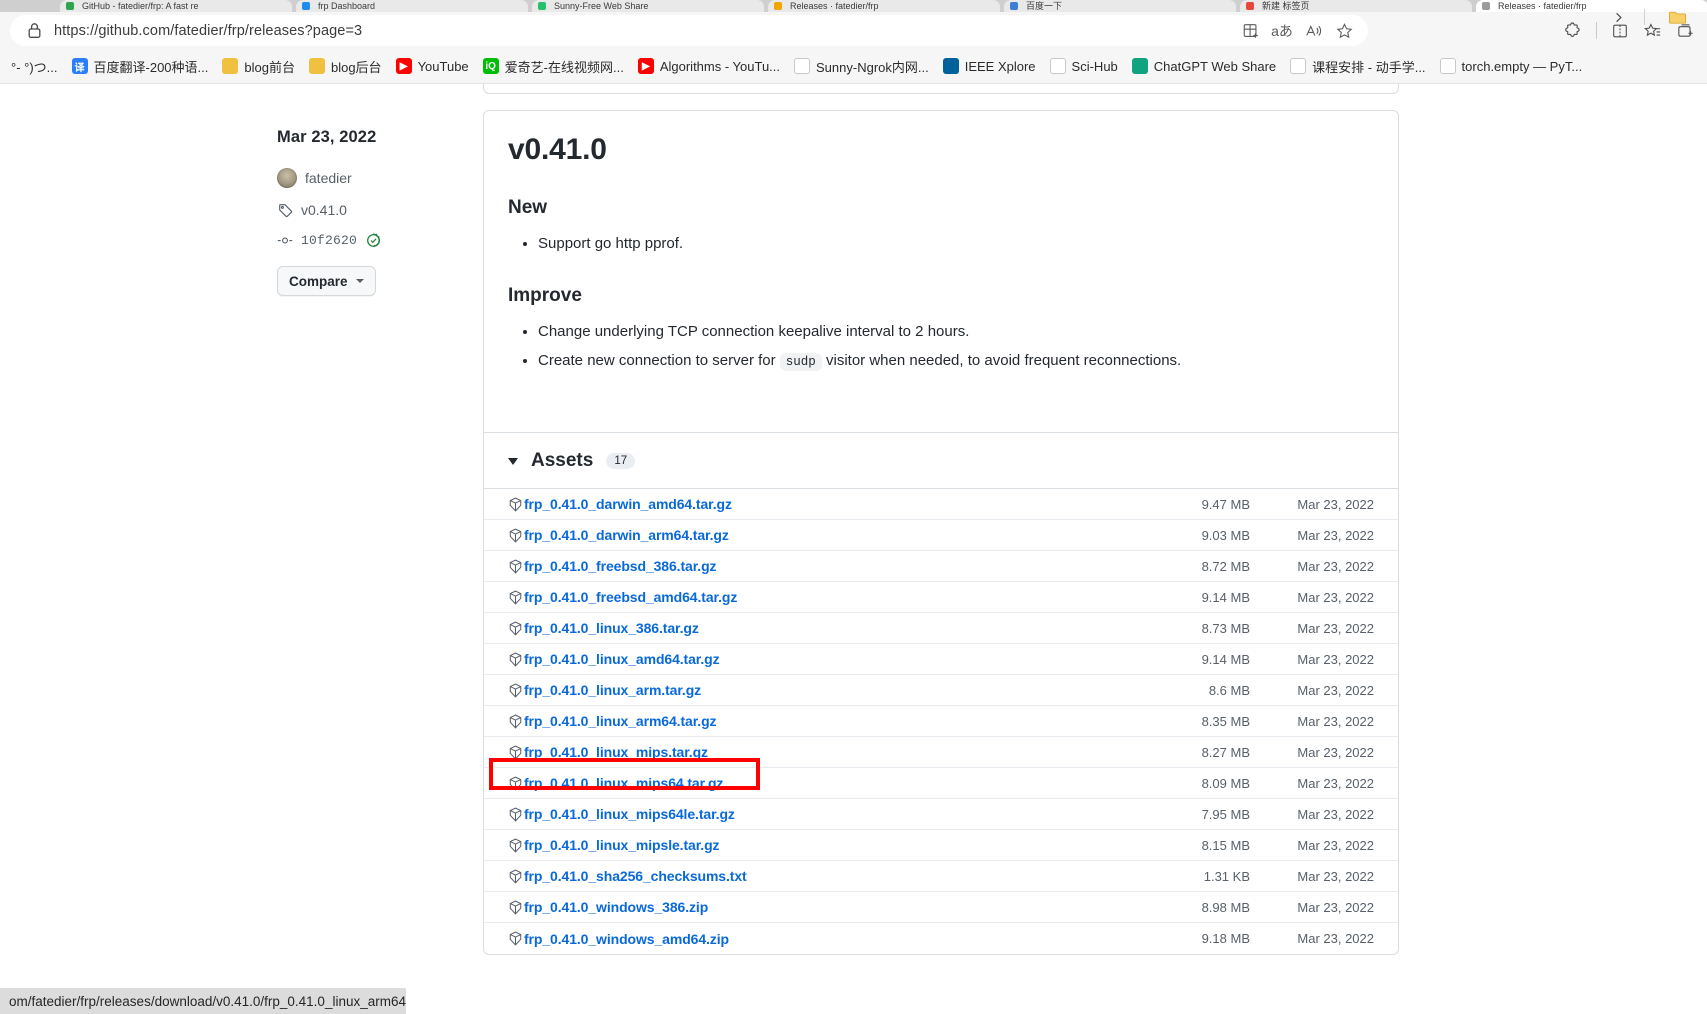 This screenshot has width=1707, height=1014. I want to click on release-author: fatedier, so click(372, 178).